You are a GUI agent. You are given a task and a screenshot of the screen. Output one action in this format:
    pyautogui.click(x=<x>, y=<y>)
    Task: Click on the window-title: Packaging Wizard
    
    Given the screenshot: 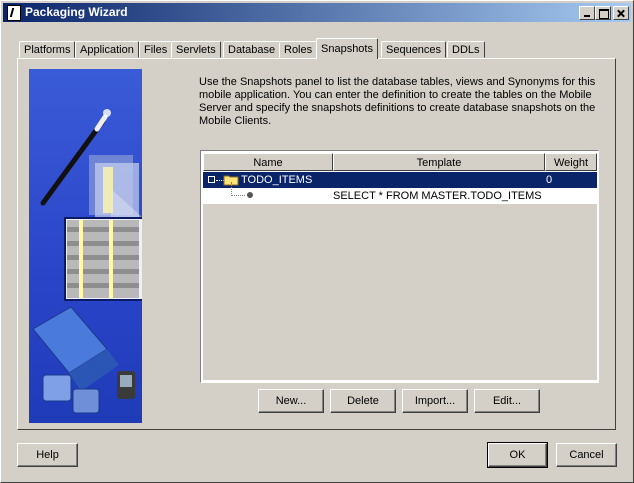 What is the action you would take?
    pyautogui.click(x=76, y=12)
    